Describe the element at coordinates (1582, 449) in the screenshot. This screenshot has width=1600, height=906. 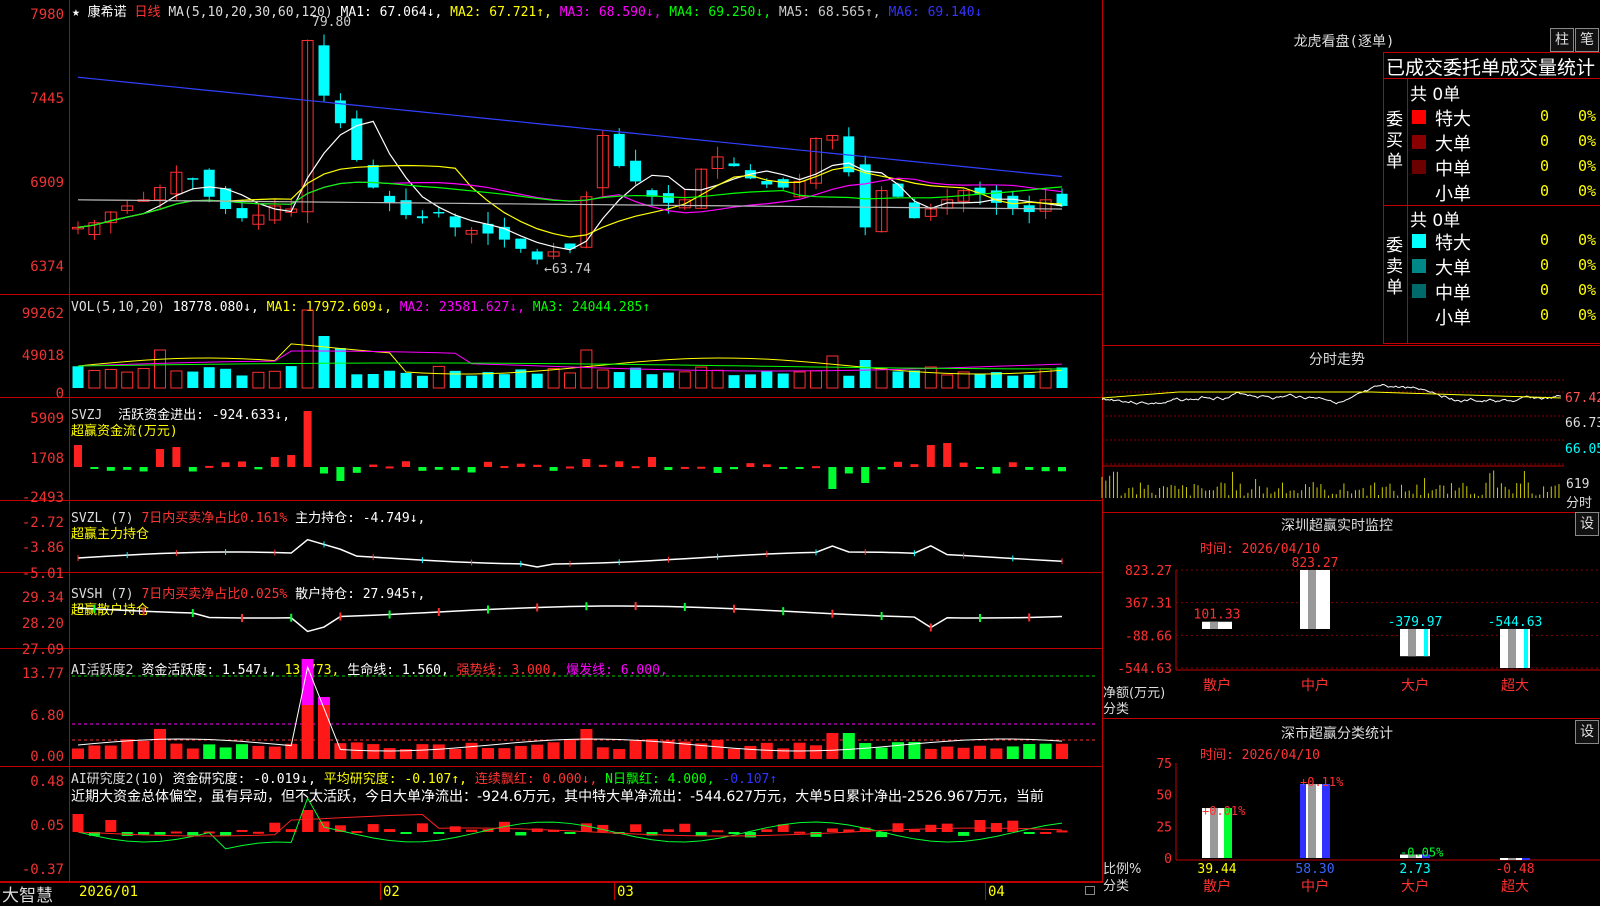
I see `intraday-ytick: 66.05` at that location.